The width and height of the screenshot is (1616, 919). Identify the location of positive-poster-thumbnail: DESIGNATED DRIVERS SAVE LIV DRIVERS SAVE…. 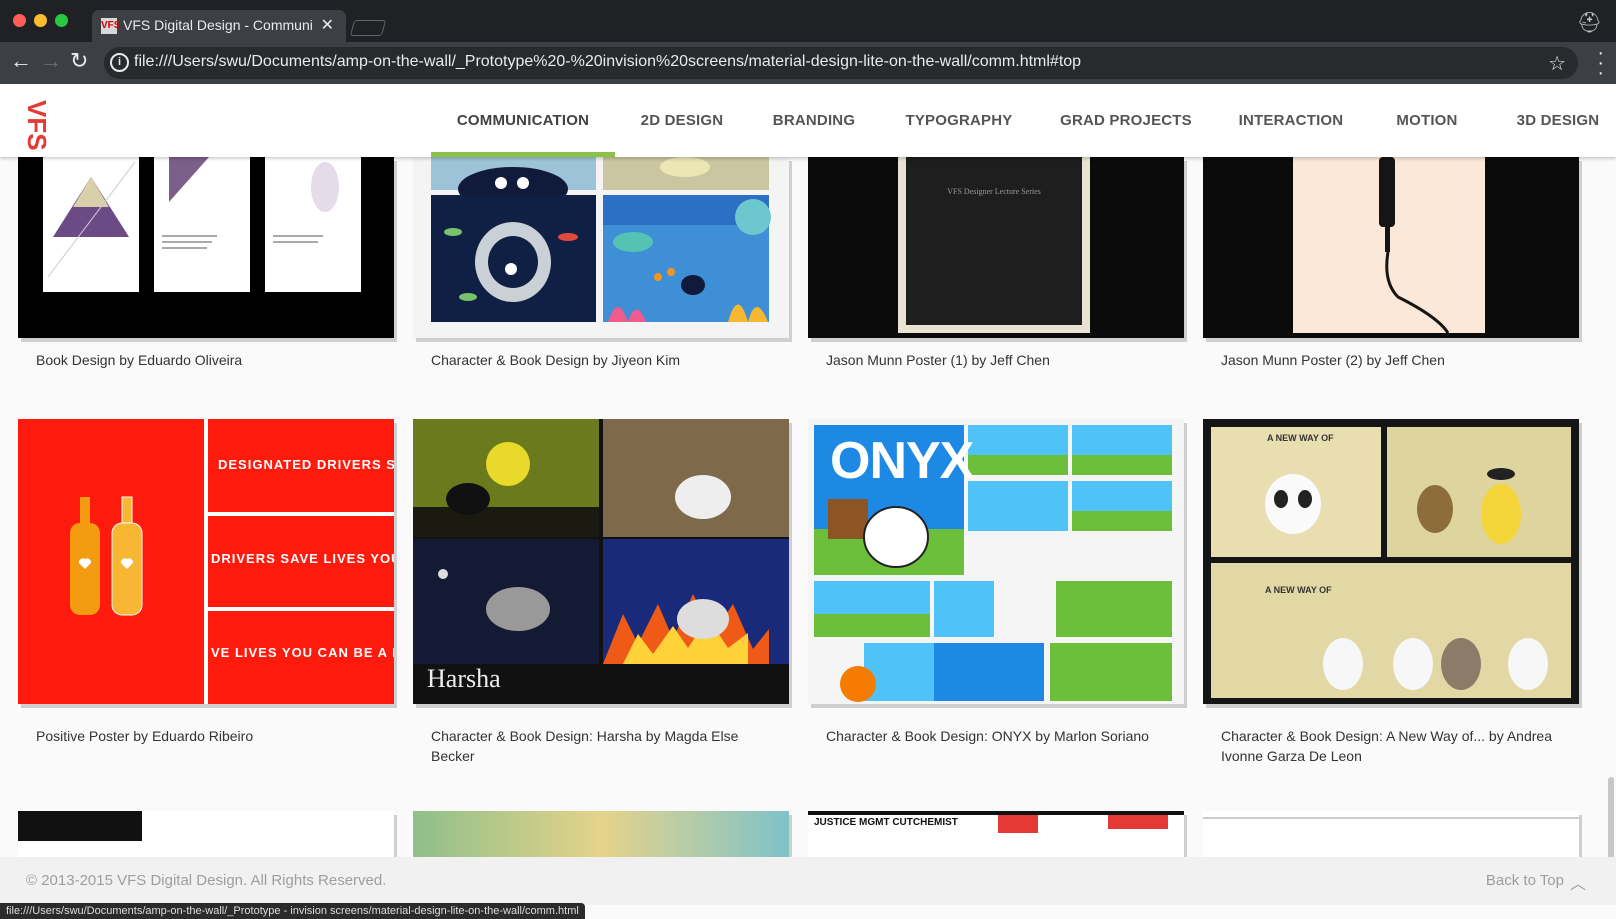
(206, 561).